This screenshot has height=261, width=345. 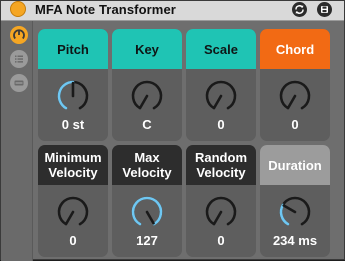 I want to click on knob-value-arc, so click(x=66, y=95).